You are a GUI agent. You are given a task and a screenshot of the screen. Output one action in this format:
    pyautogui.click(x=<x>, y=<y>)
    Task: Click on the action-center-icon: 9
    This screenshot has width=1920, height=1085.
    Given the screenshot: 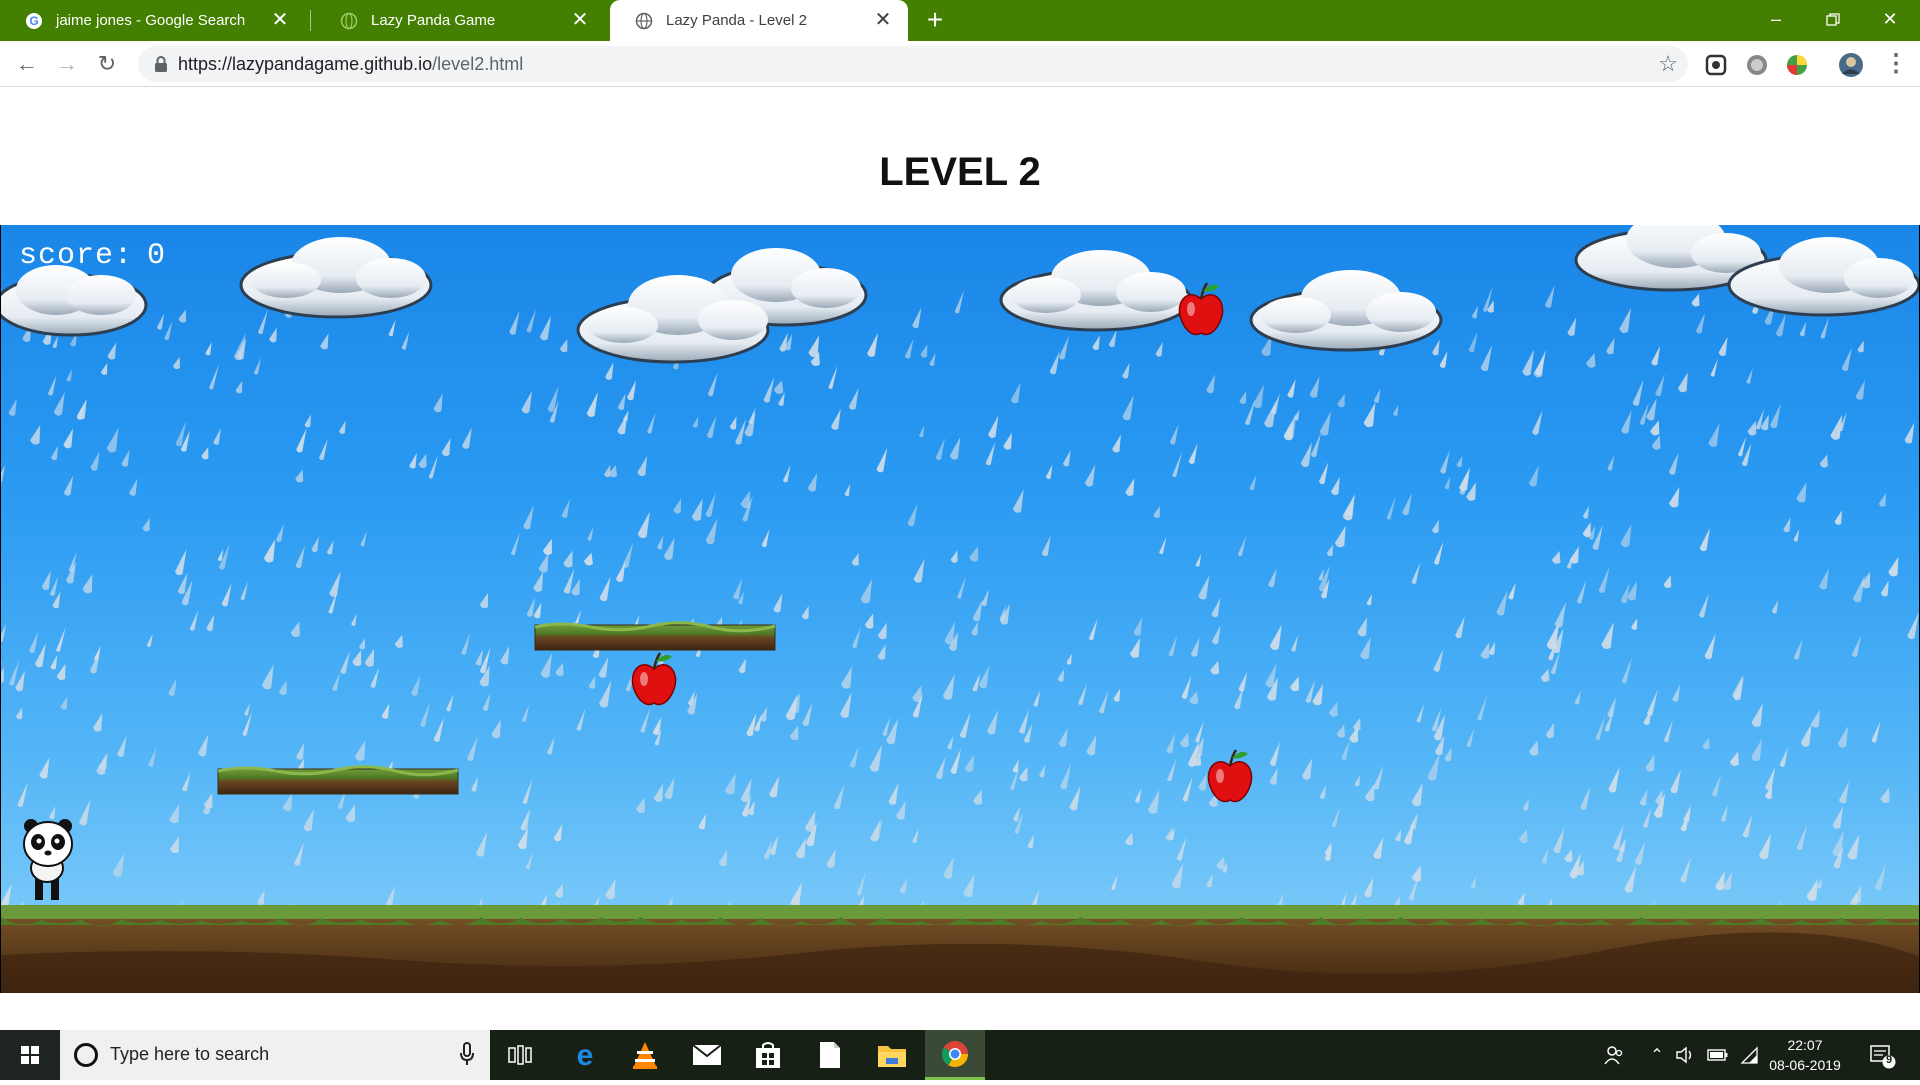 What is the action you would take?
    pyautogui.click(x=1882, y=1055)
    